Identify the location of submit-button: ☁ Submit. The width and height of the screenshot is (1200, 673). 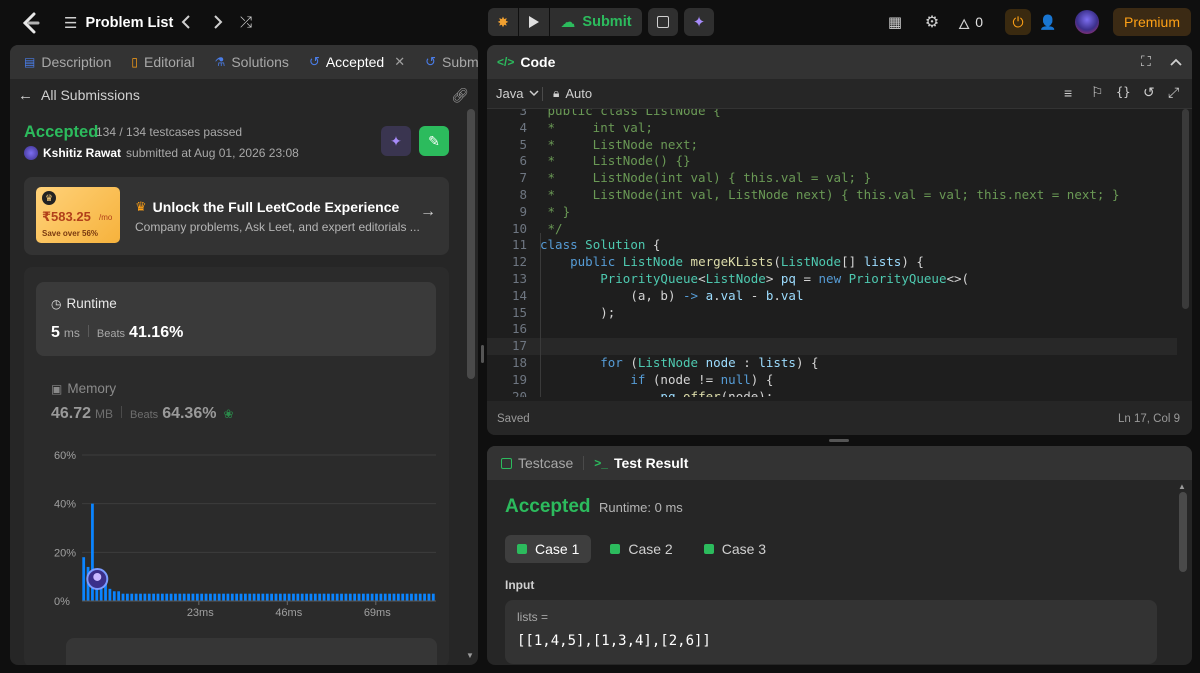
(596, 22).